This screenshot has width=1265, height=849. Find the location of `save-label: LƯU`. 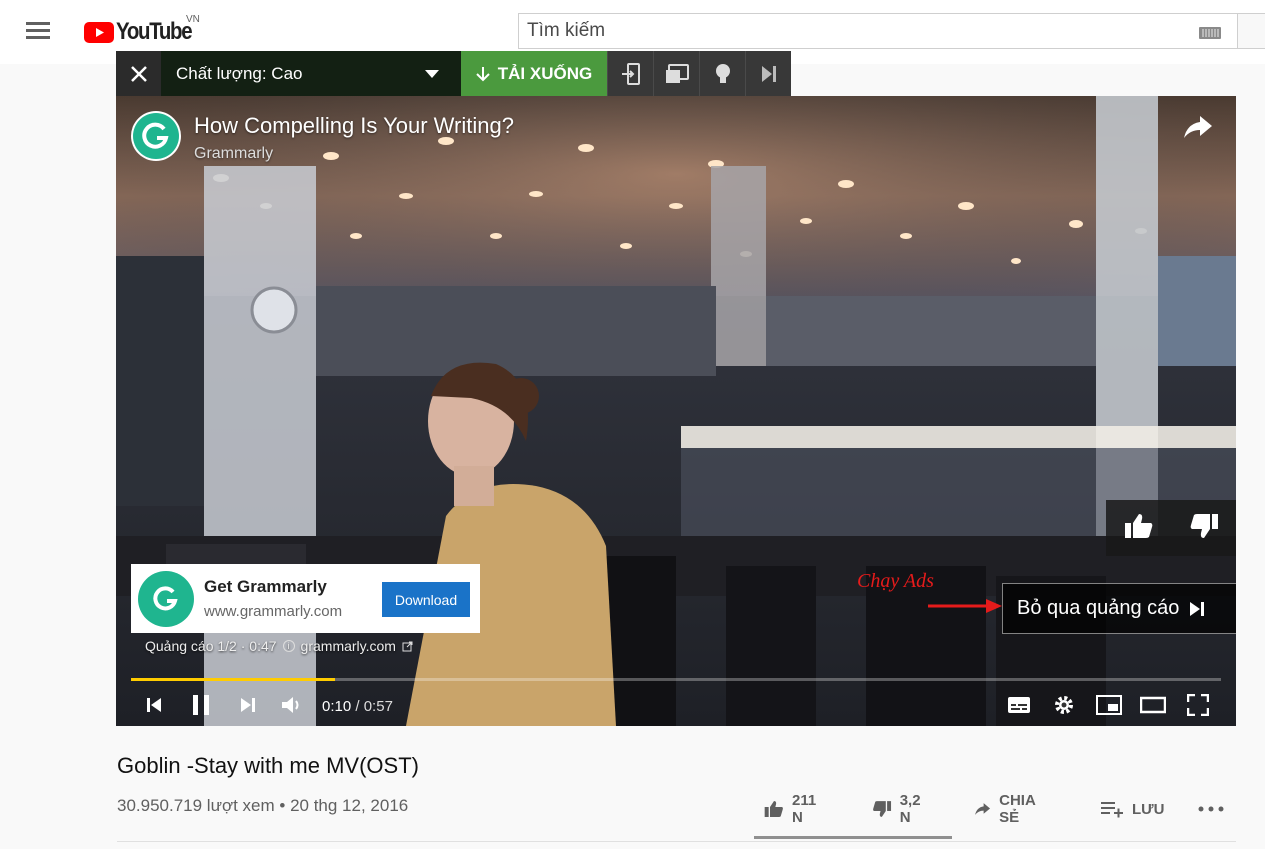

save-label: LƯU is located at coordinates (1148, 809).